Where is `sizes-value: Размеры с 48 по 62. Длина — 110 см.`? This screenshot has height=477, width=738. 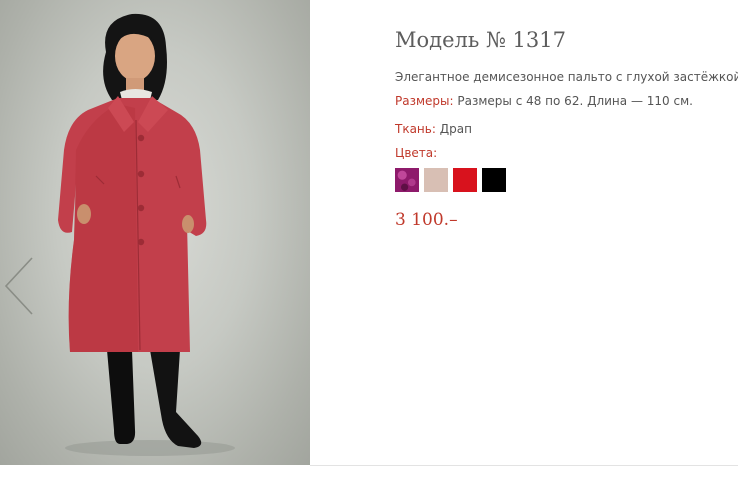 sizes-value: Размеры с 48 по 62. Длина — 110 см. is located at coordinates (575, 101).